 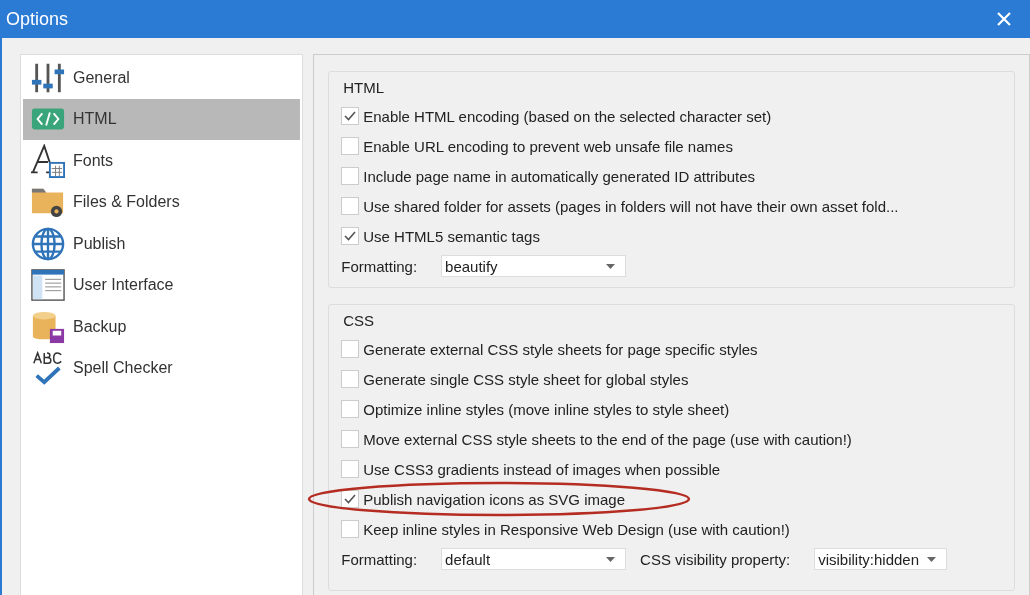 I want to click on checkbox-option: Publish navigation icons as SVG image, so click(x=677, y=499).